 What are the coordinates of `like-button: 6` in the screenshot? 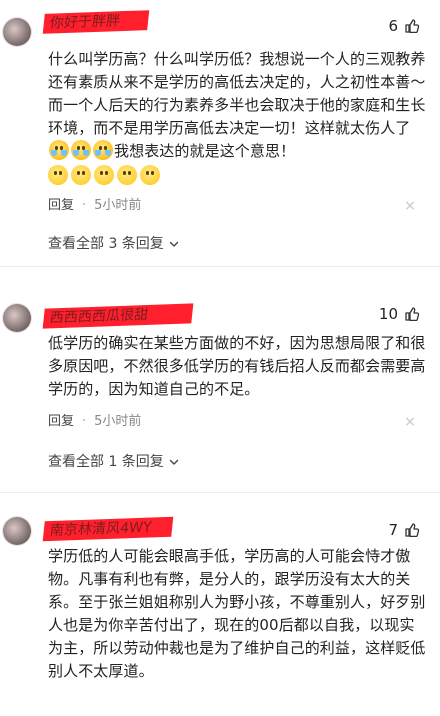 It's located at (404, 26).